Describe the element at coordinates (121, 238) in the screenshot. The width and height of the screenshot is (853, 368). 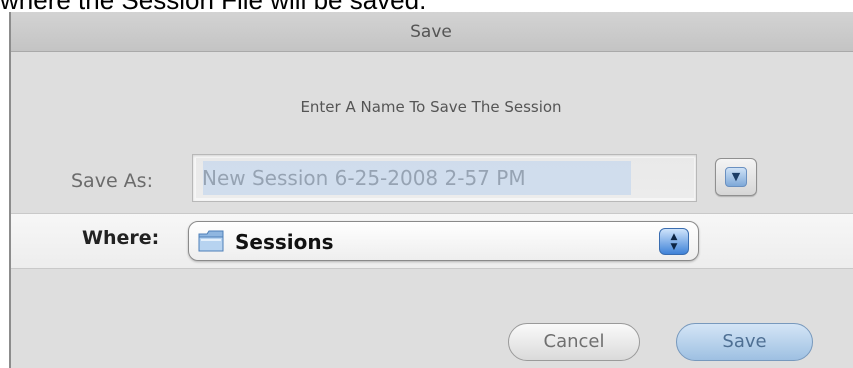
I see `where-label: Where:` at that location.